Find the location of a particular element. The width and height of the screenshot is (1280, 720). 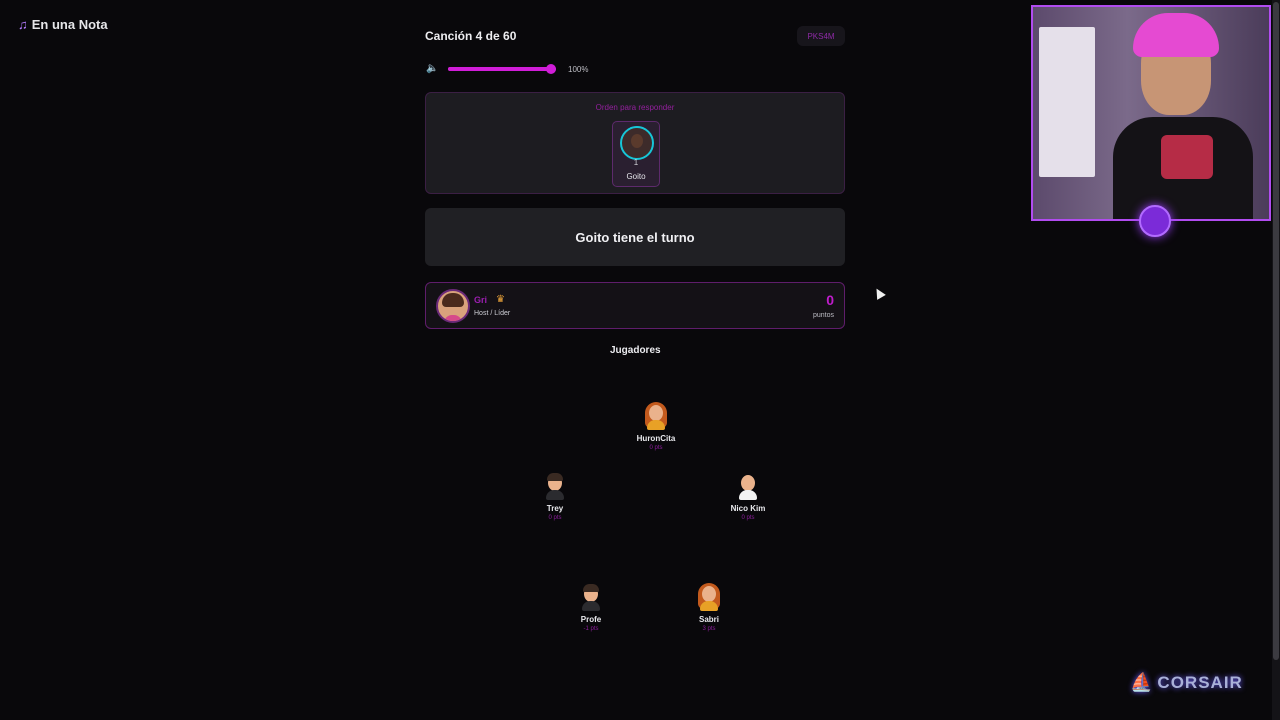

music-note-icon: ♫ is located at coordinates (23, 24).